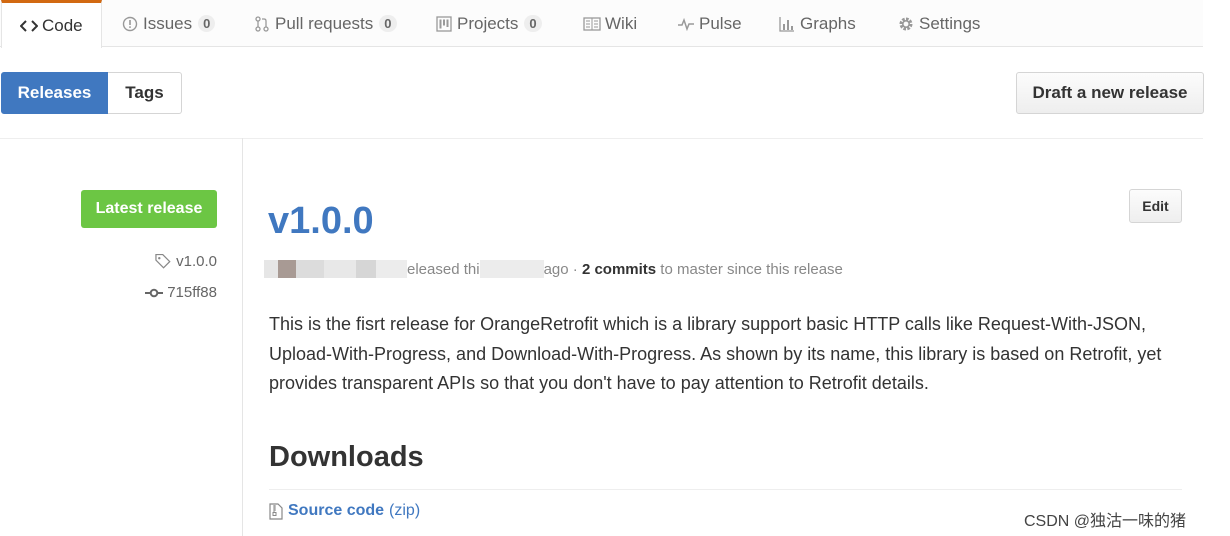 This screenshot has width=1230, height=536. What do you see at coordinates (276, 511) in the screenshot?
I see `file-zip-icon` at bounding box center [276, 511].